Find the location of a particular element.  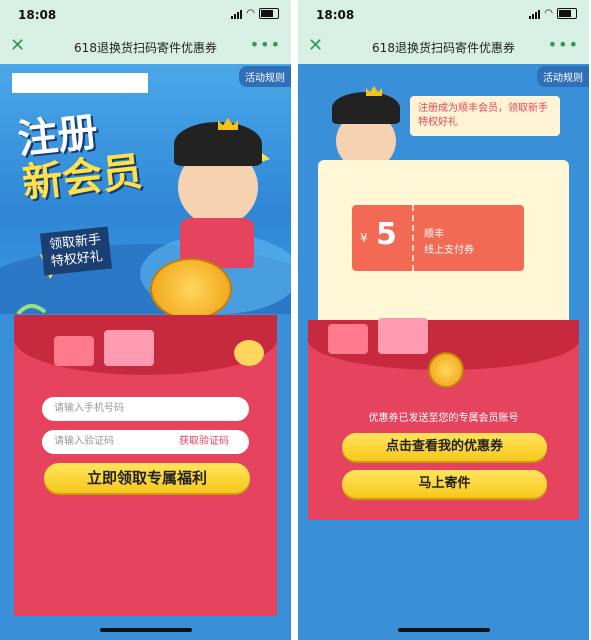

phone-number-input: 请输入手机号码 is located at coordinates (145, 409).